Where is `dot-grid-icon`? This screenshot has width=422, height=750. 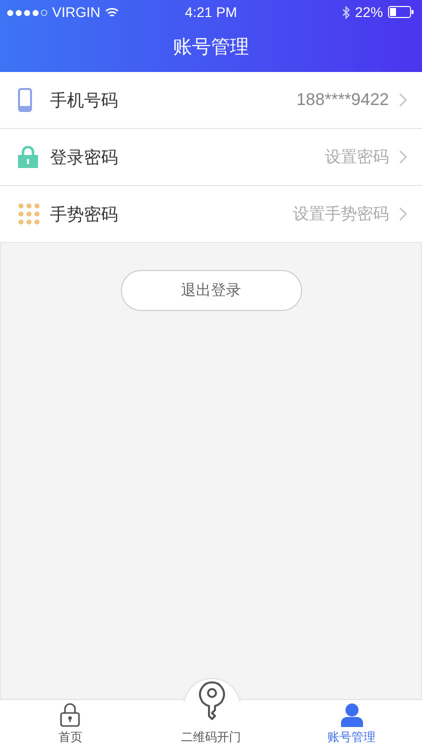 dot-grid-icon is located at coordinates (29, 214).